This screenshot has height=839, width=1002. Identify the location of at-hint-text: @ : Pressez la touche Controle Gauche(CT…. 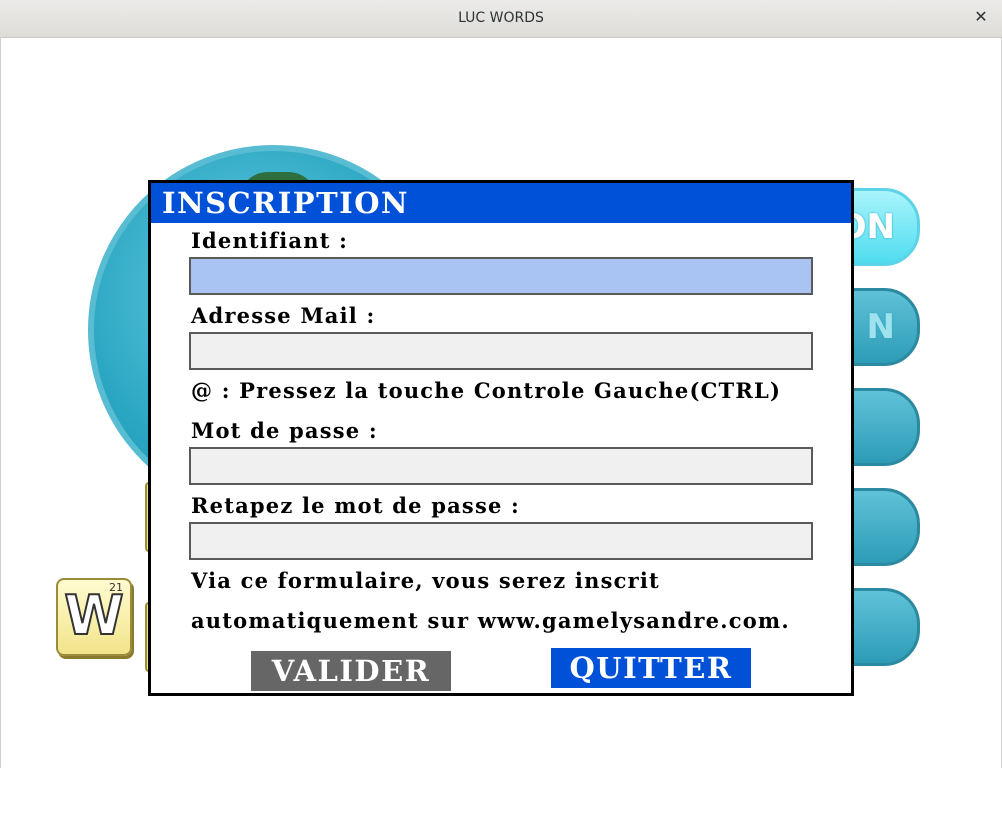
(486, 390).